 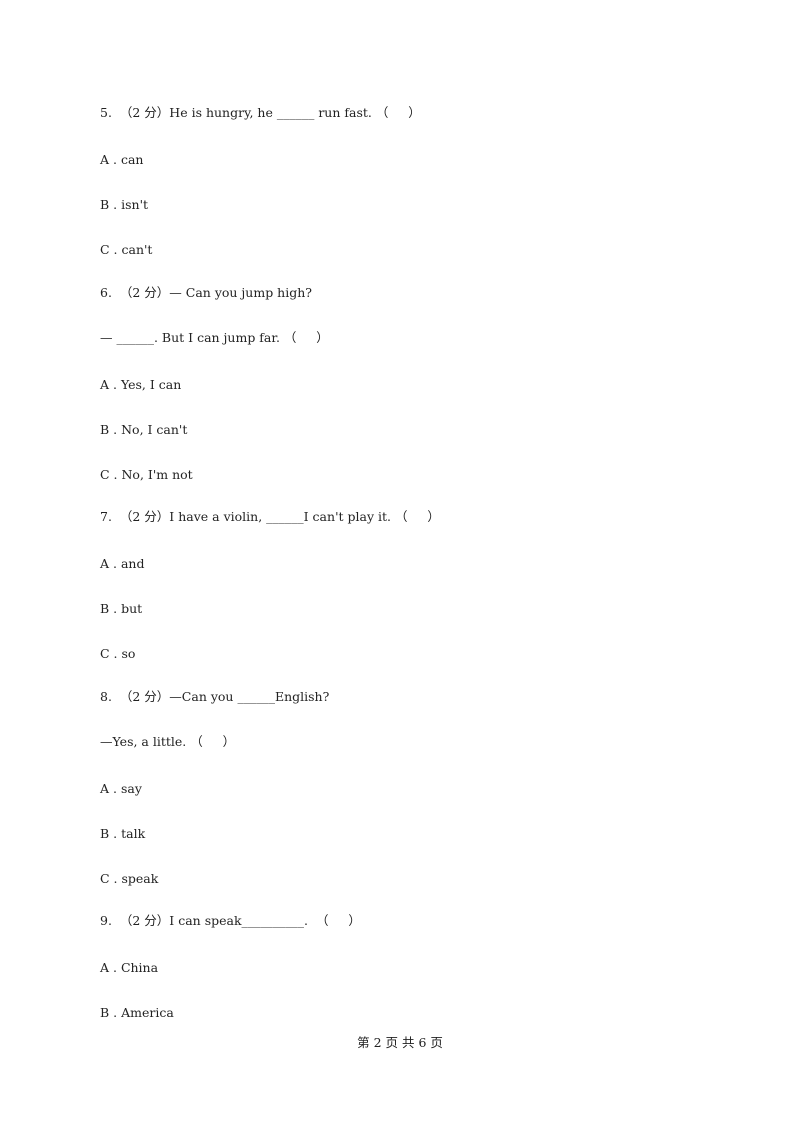 What do you see at coordinates (126, 249) in the screenshot?
I see `option-c: C . can't` at bounding box center [126, 249].